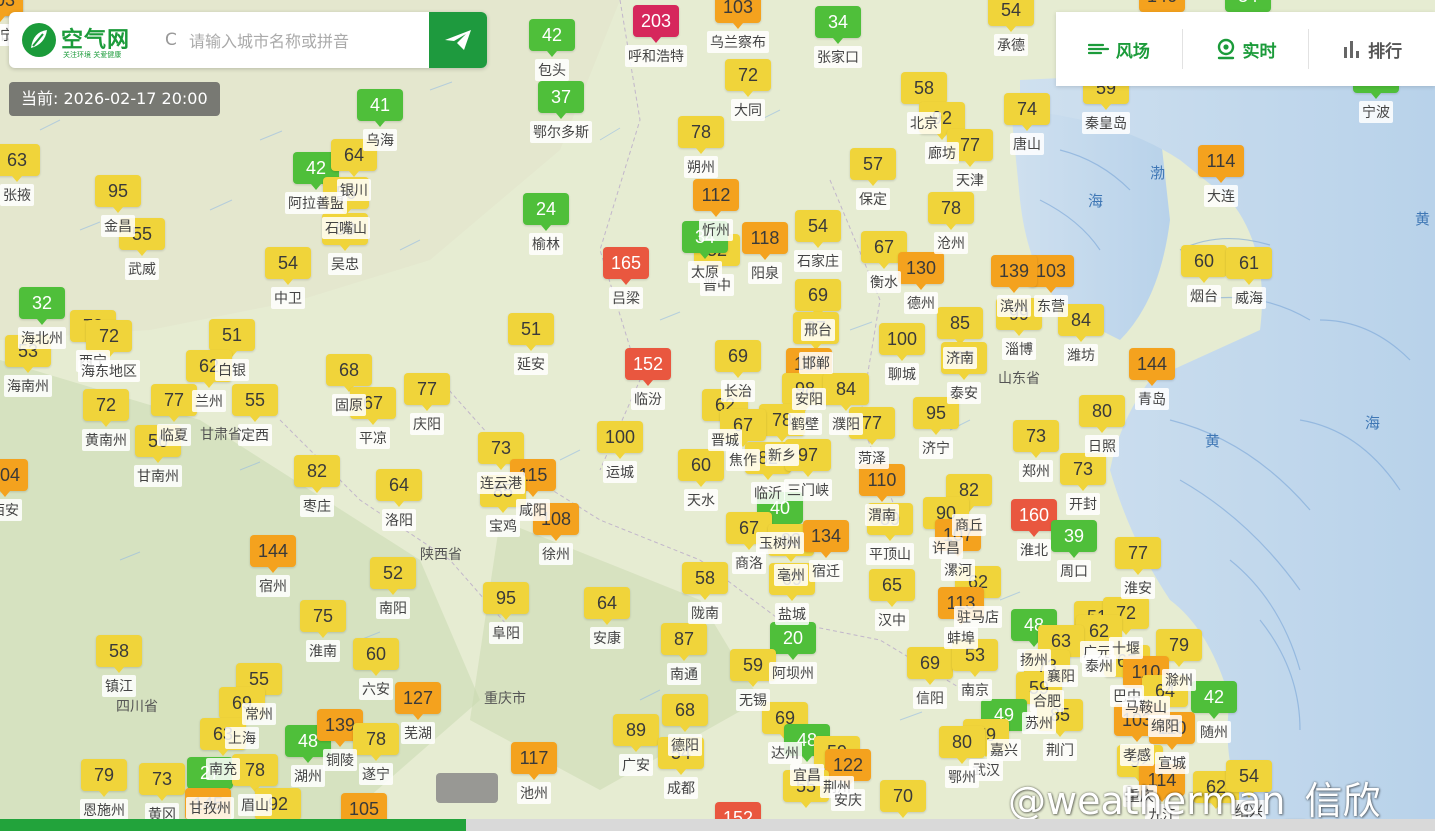  I want to click on aqi-marker: 24, so click(546, 212).